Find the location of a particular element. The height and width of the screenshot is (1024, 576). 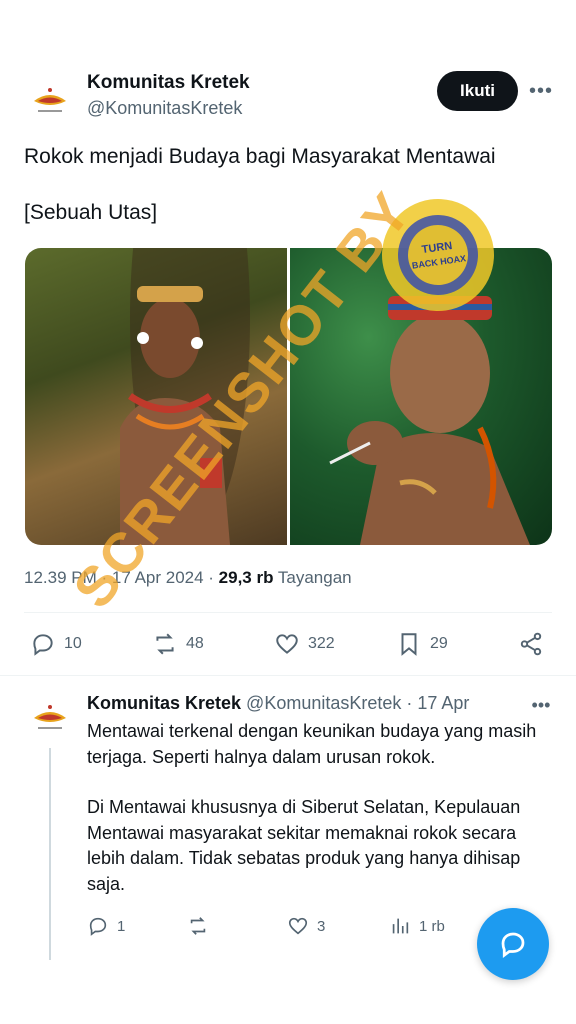

reply-count: 10 is located at coordinates (73, 643).